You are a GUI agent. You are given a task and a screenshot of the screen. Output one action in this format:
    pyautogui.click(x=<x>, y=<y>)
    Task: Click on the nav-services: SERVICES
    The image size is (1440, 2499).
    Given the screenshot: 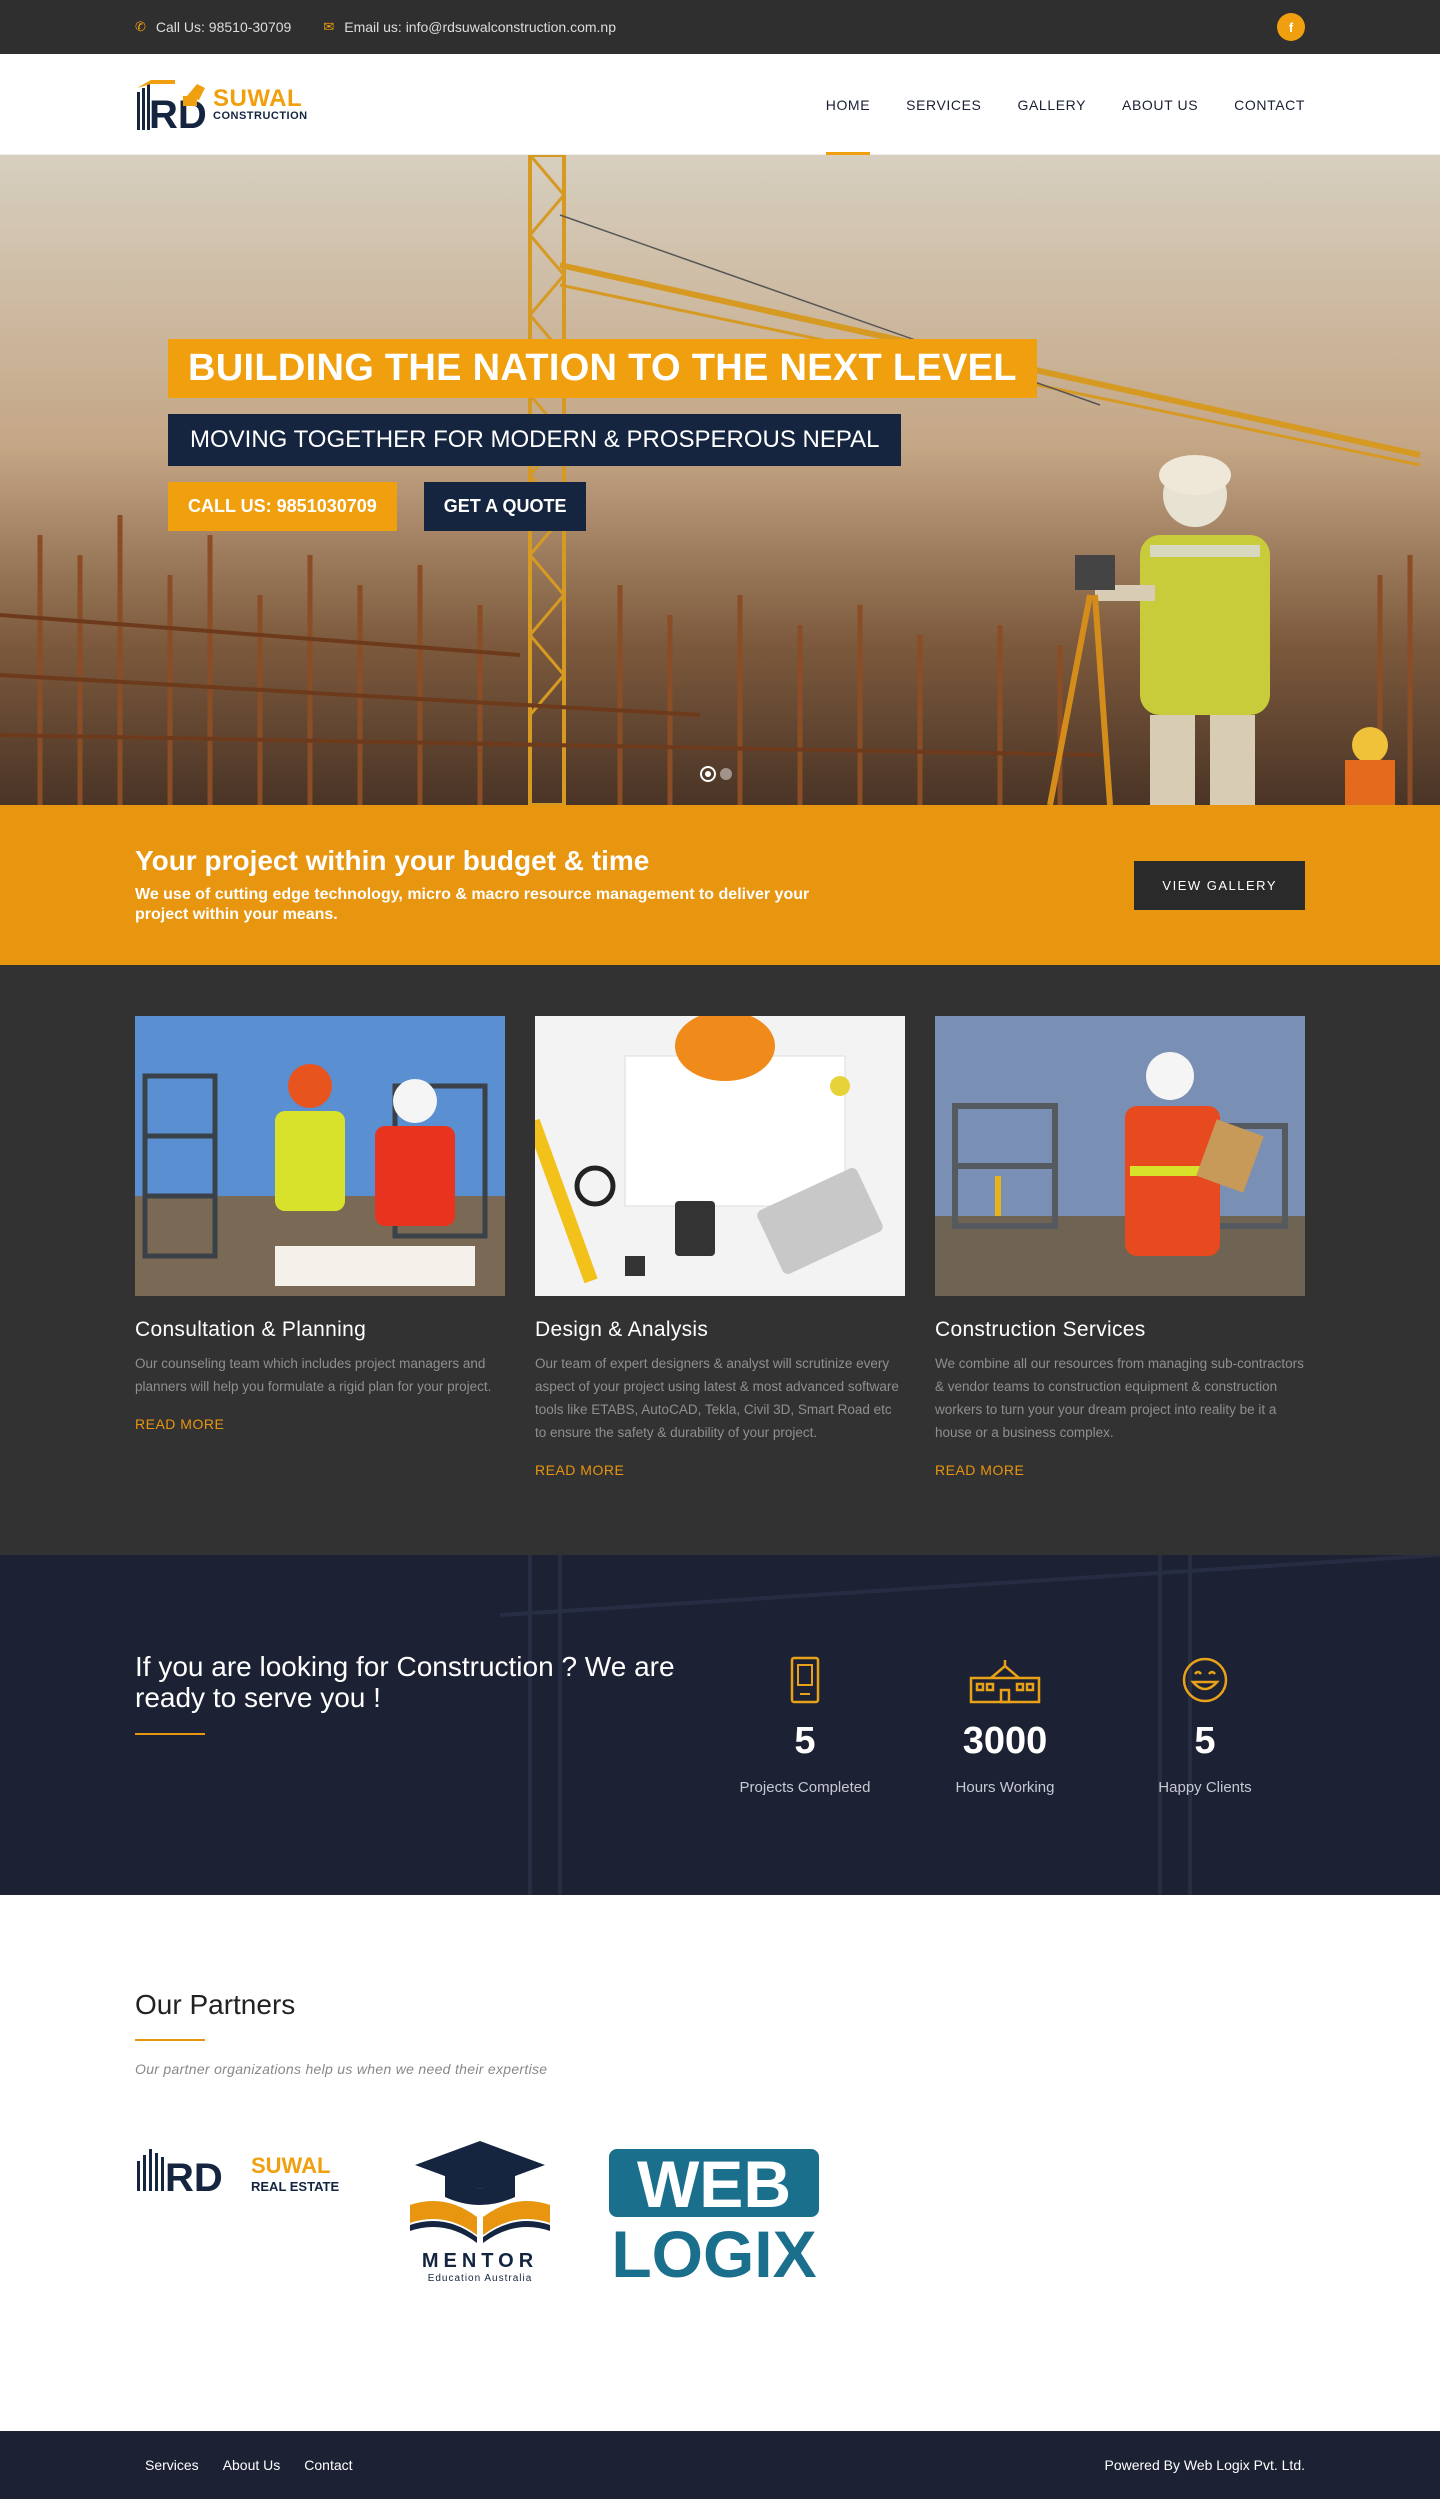 What is the action you would take?
    pyautogui.click(x=943, y=104)
    